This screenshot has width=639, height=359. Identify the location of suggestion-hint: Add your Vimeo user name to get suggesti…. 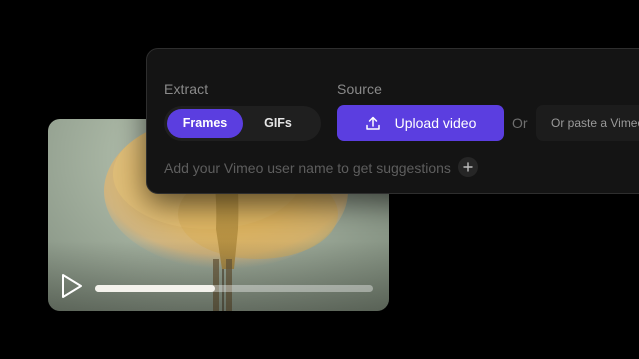
(307, 168).